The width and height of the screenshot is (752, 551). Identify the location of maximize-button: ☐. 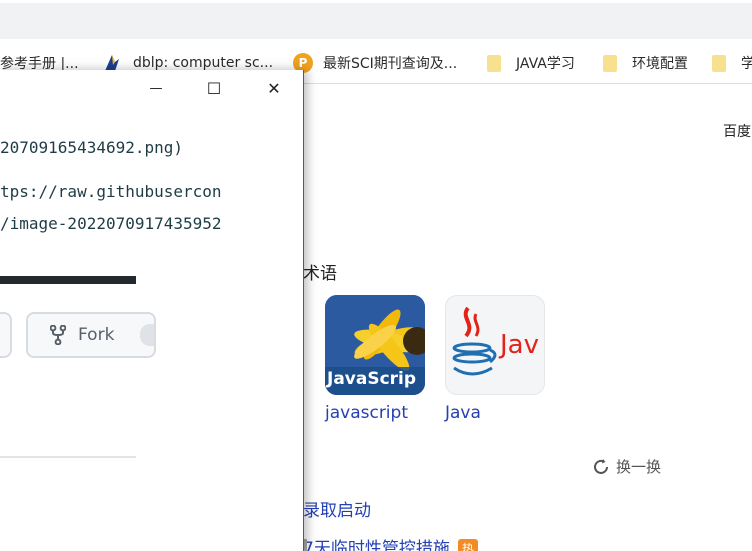
(214, 88).